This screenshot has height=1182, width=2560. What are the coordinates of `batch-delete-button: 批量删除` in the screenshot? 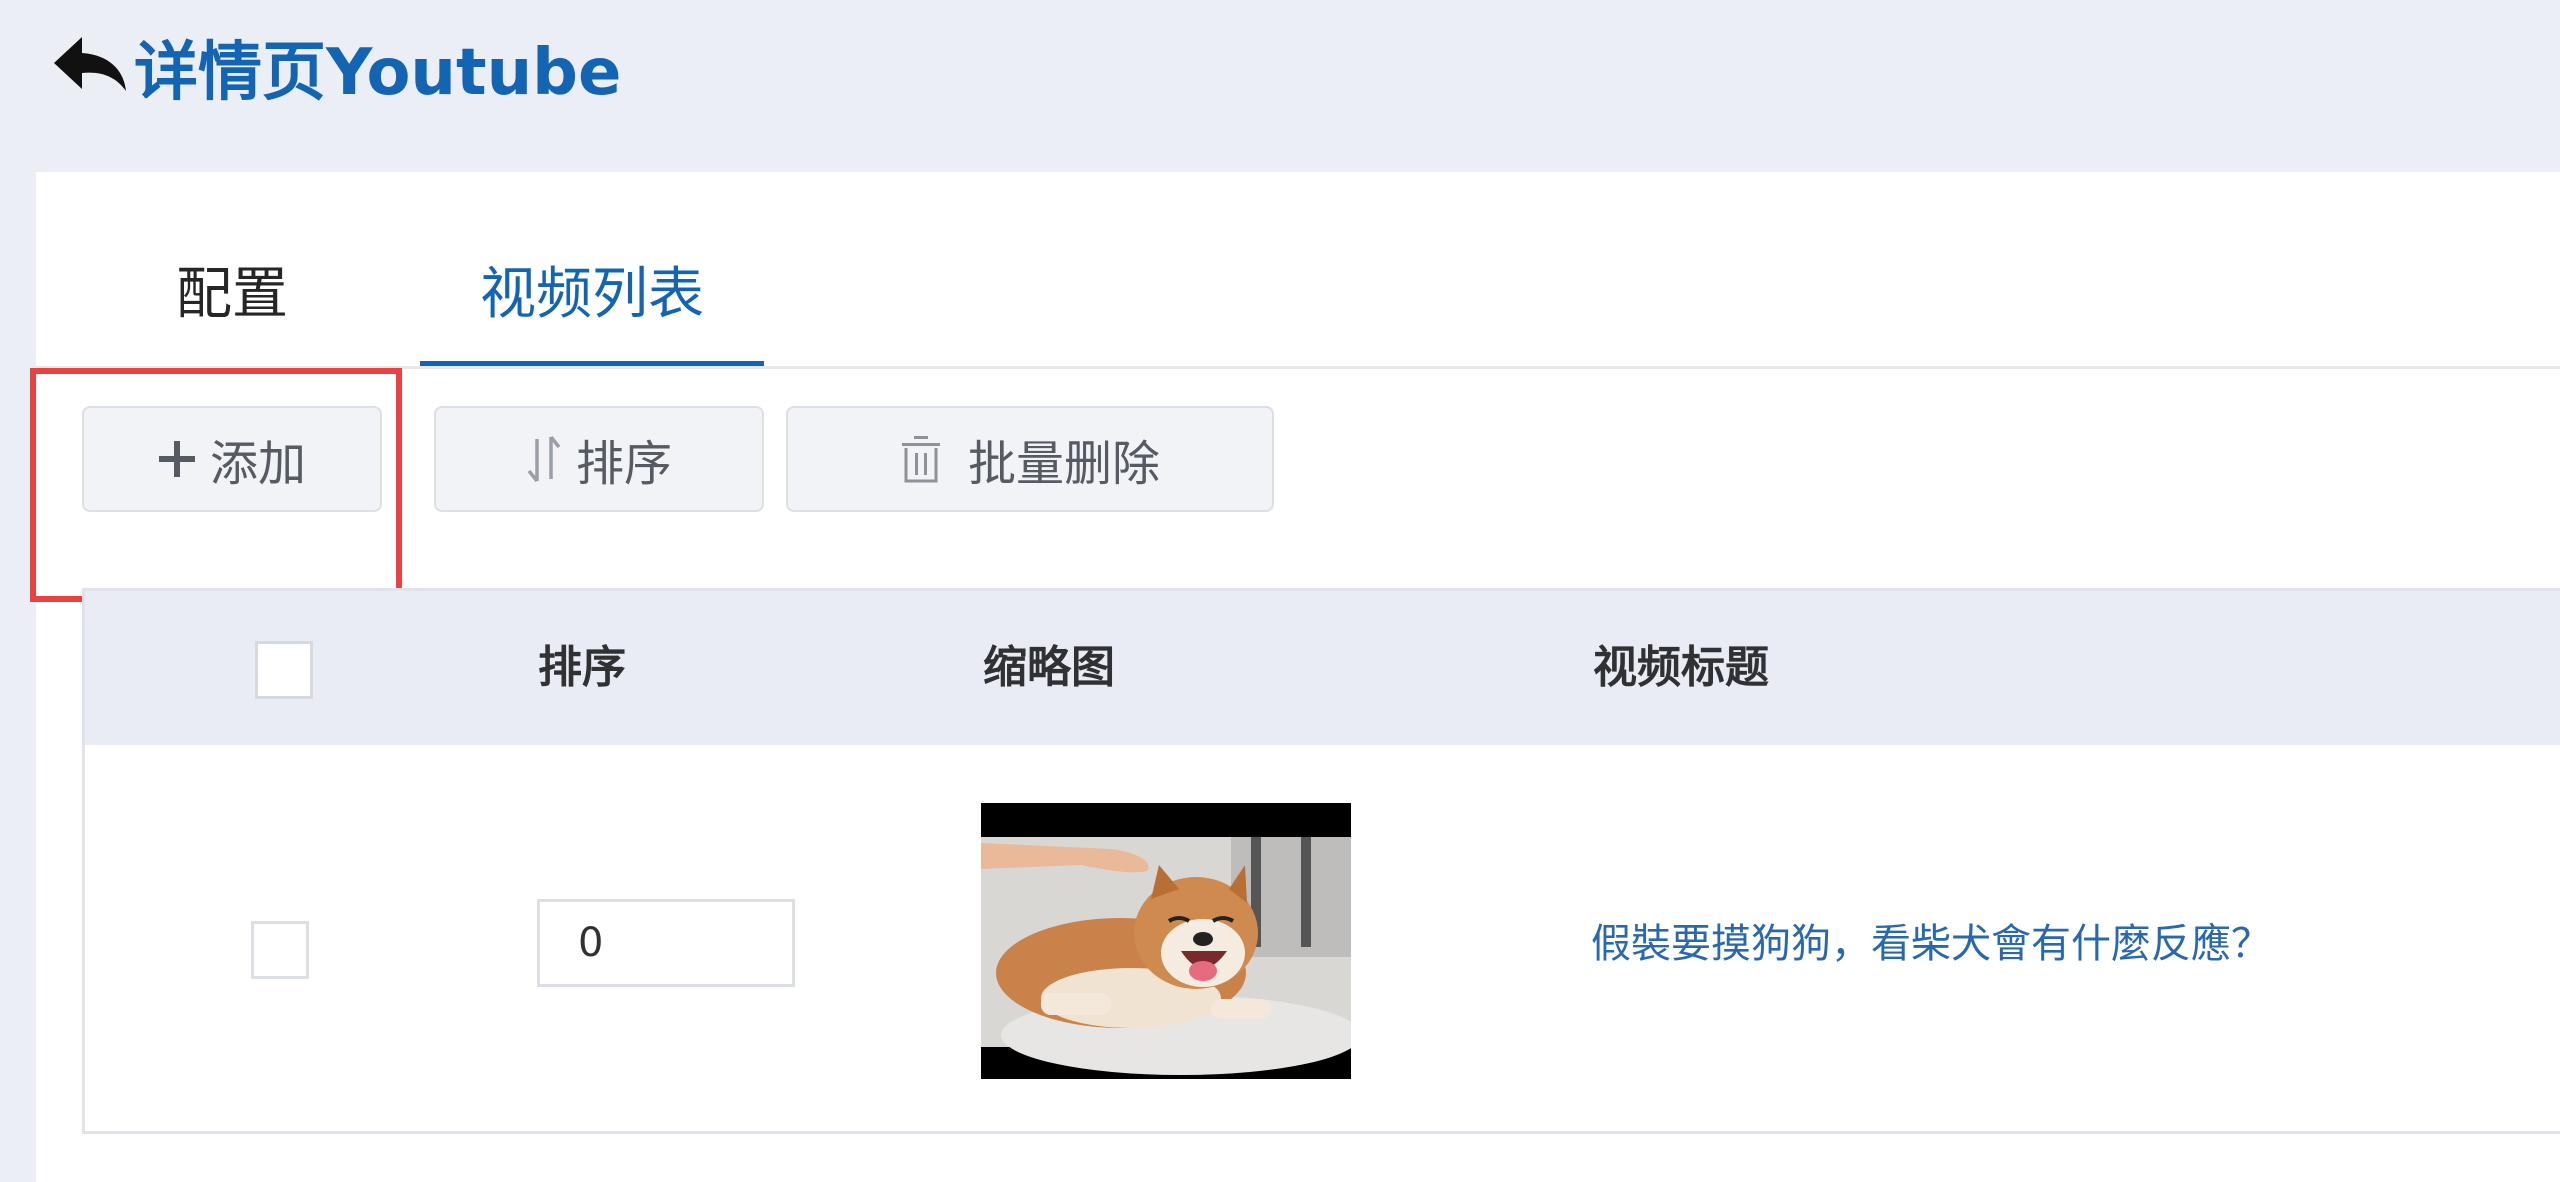 It's located at (1030, 459).